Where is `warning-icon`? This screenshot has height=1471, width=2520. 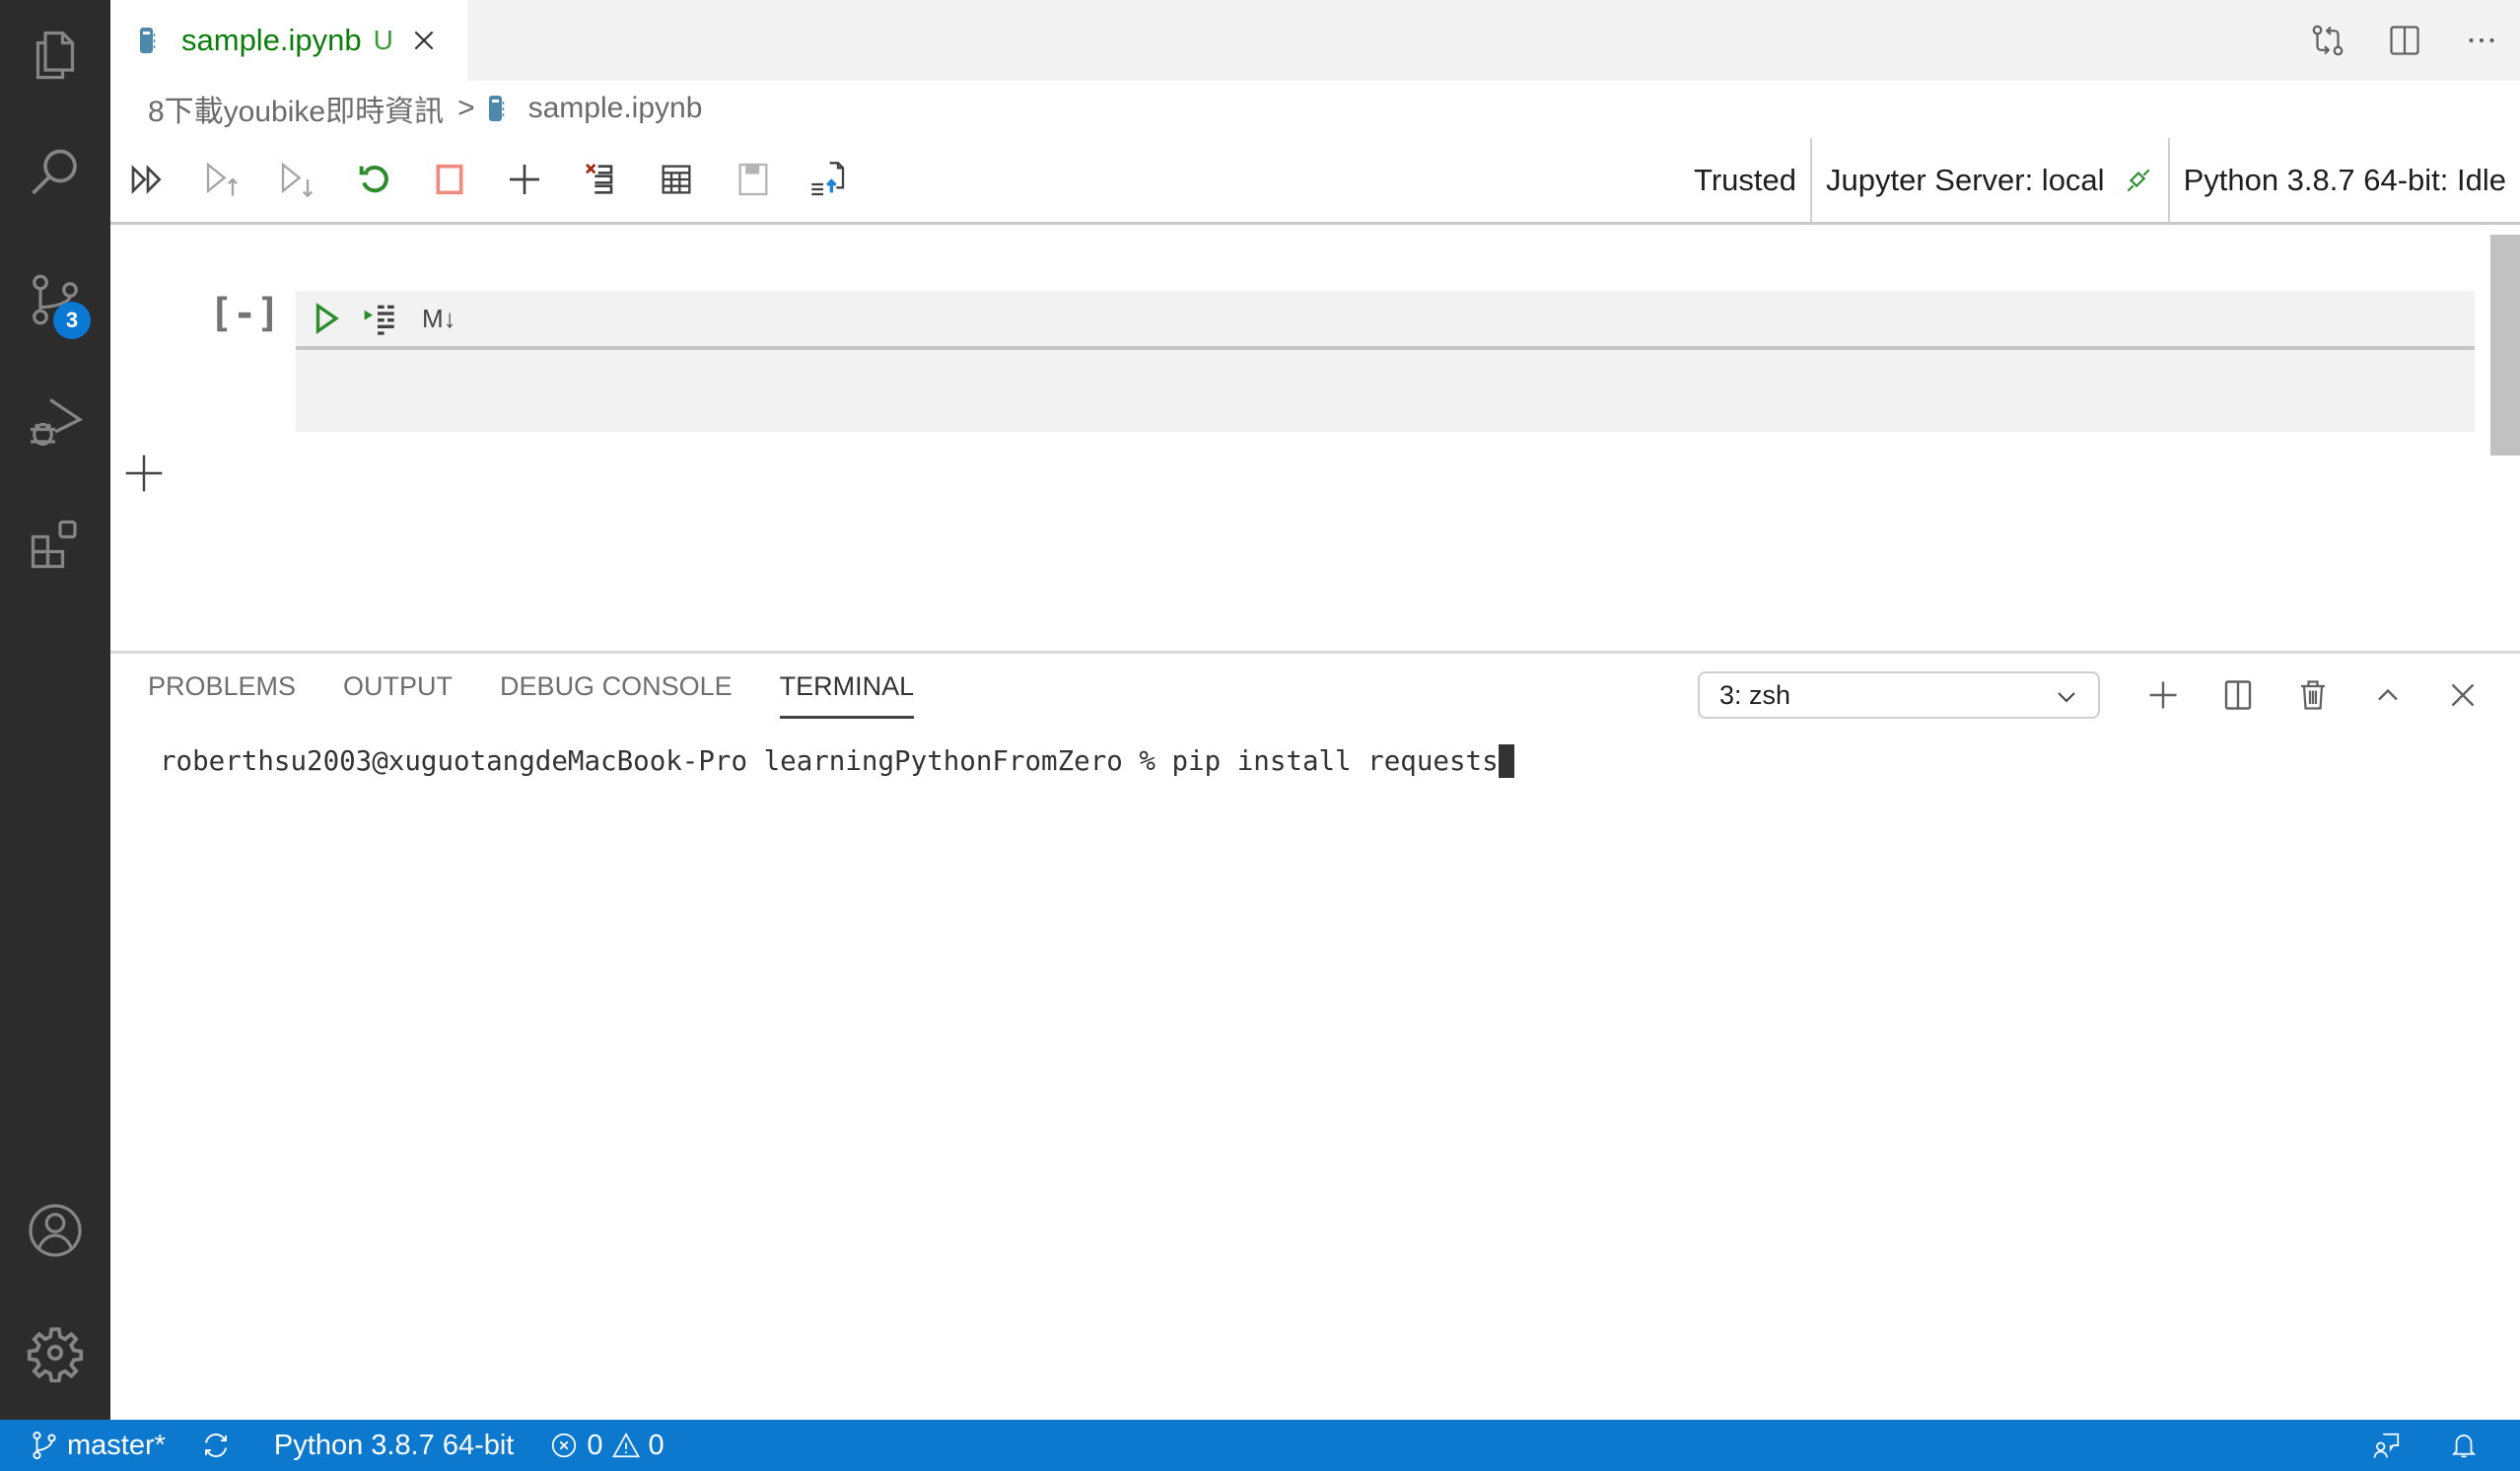
warning-icon is located at coordinates (625, 1445).